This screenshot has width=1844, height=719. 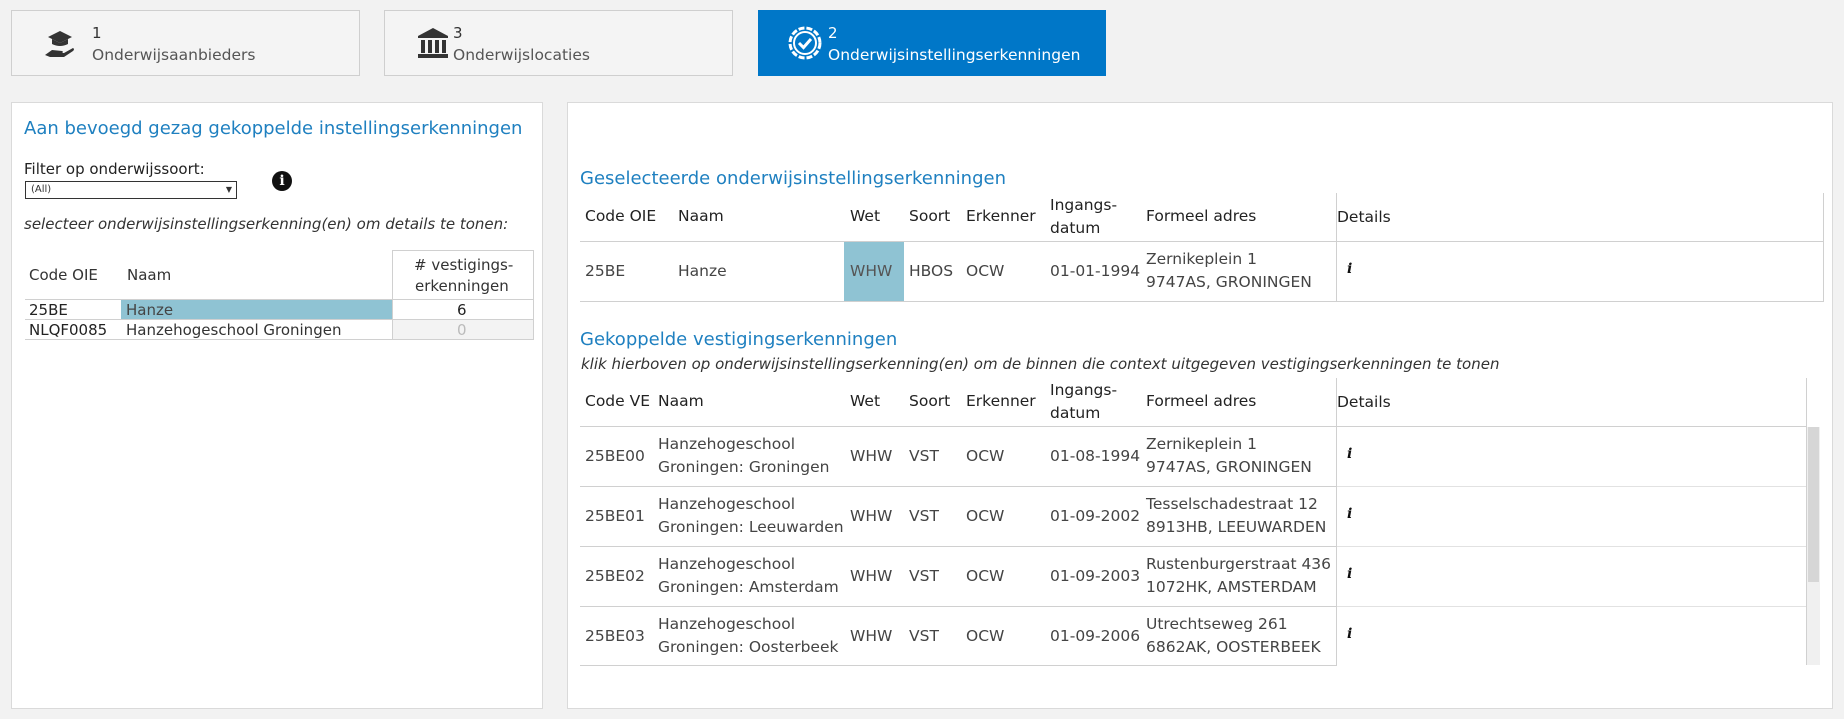 I want to click on vestigingen-section-title: Gekoppelde vestigingserkenningen, so click(x=739, y=339).